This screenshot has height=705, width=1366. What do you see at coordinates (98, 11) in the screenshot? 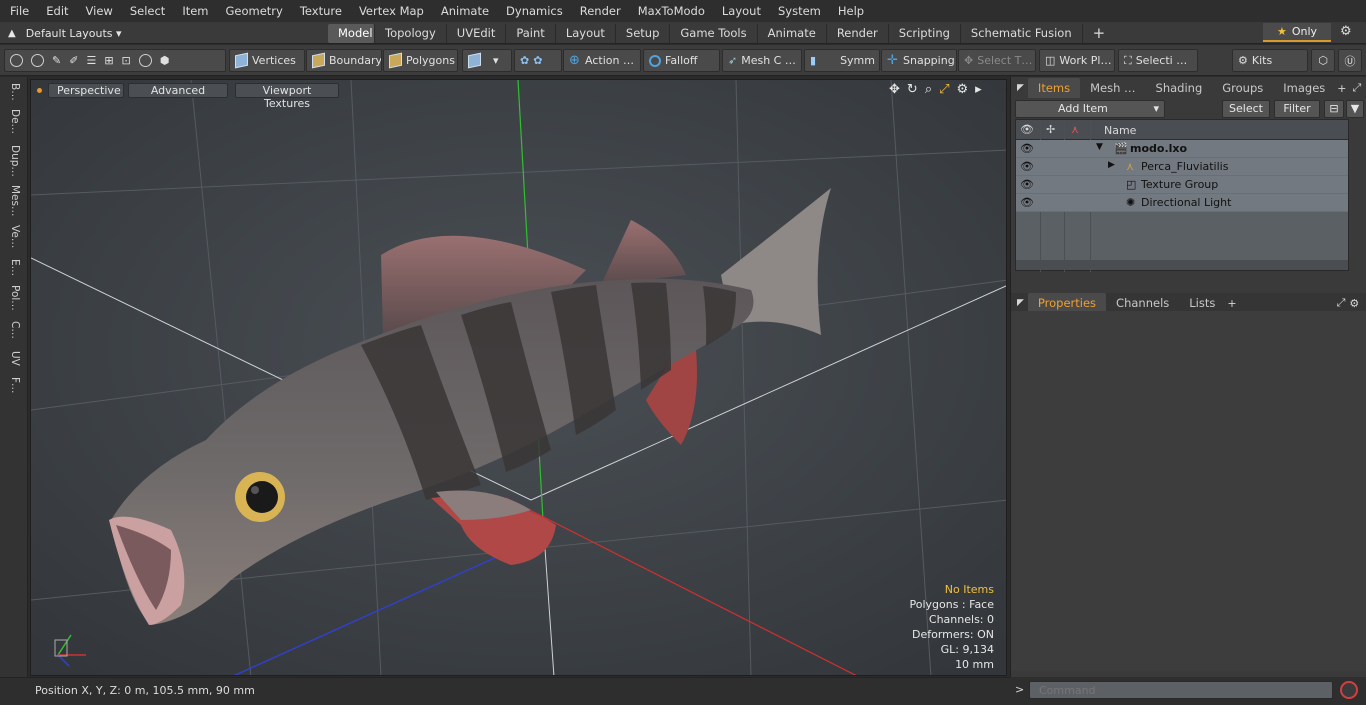
I see `menu-view: View` at bounding box center [98, 11].